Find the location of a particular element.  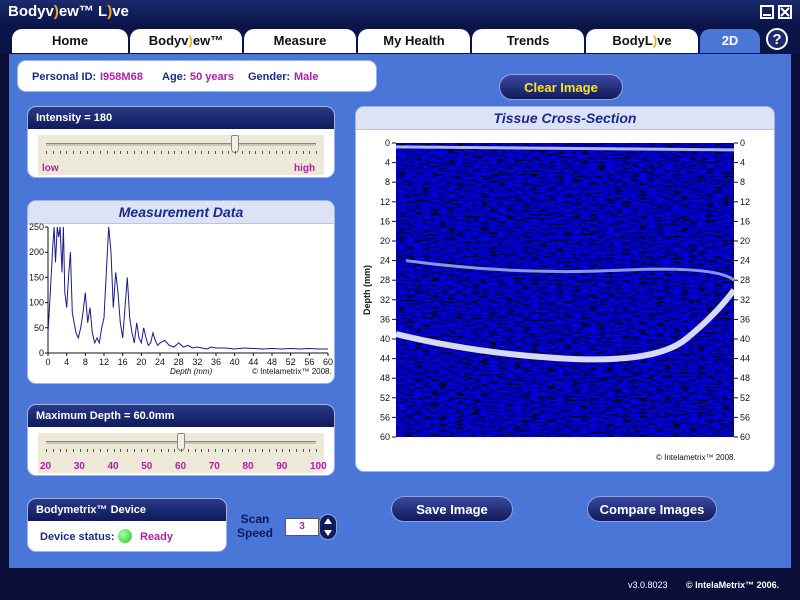

minimize-button is located at coordinates (767, 12).